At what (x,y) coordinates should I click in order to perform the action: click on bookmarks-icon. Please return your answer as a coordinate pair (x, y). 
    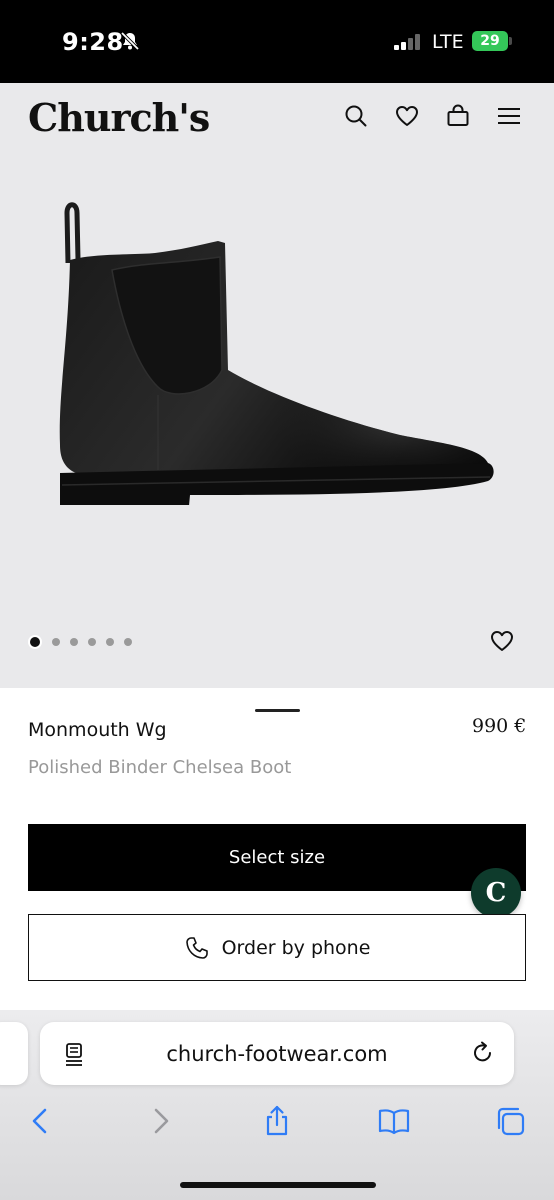
    Looking at the image, I should click on (394, 1121).